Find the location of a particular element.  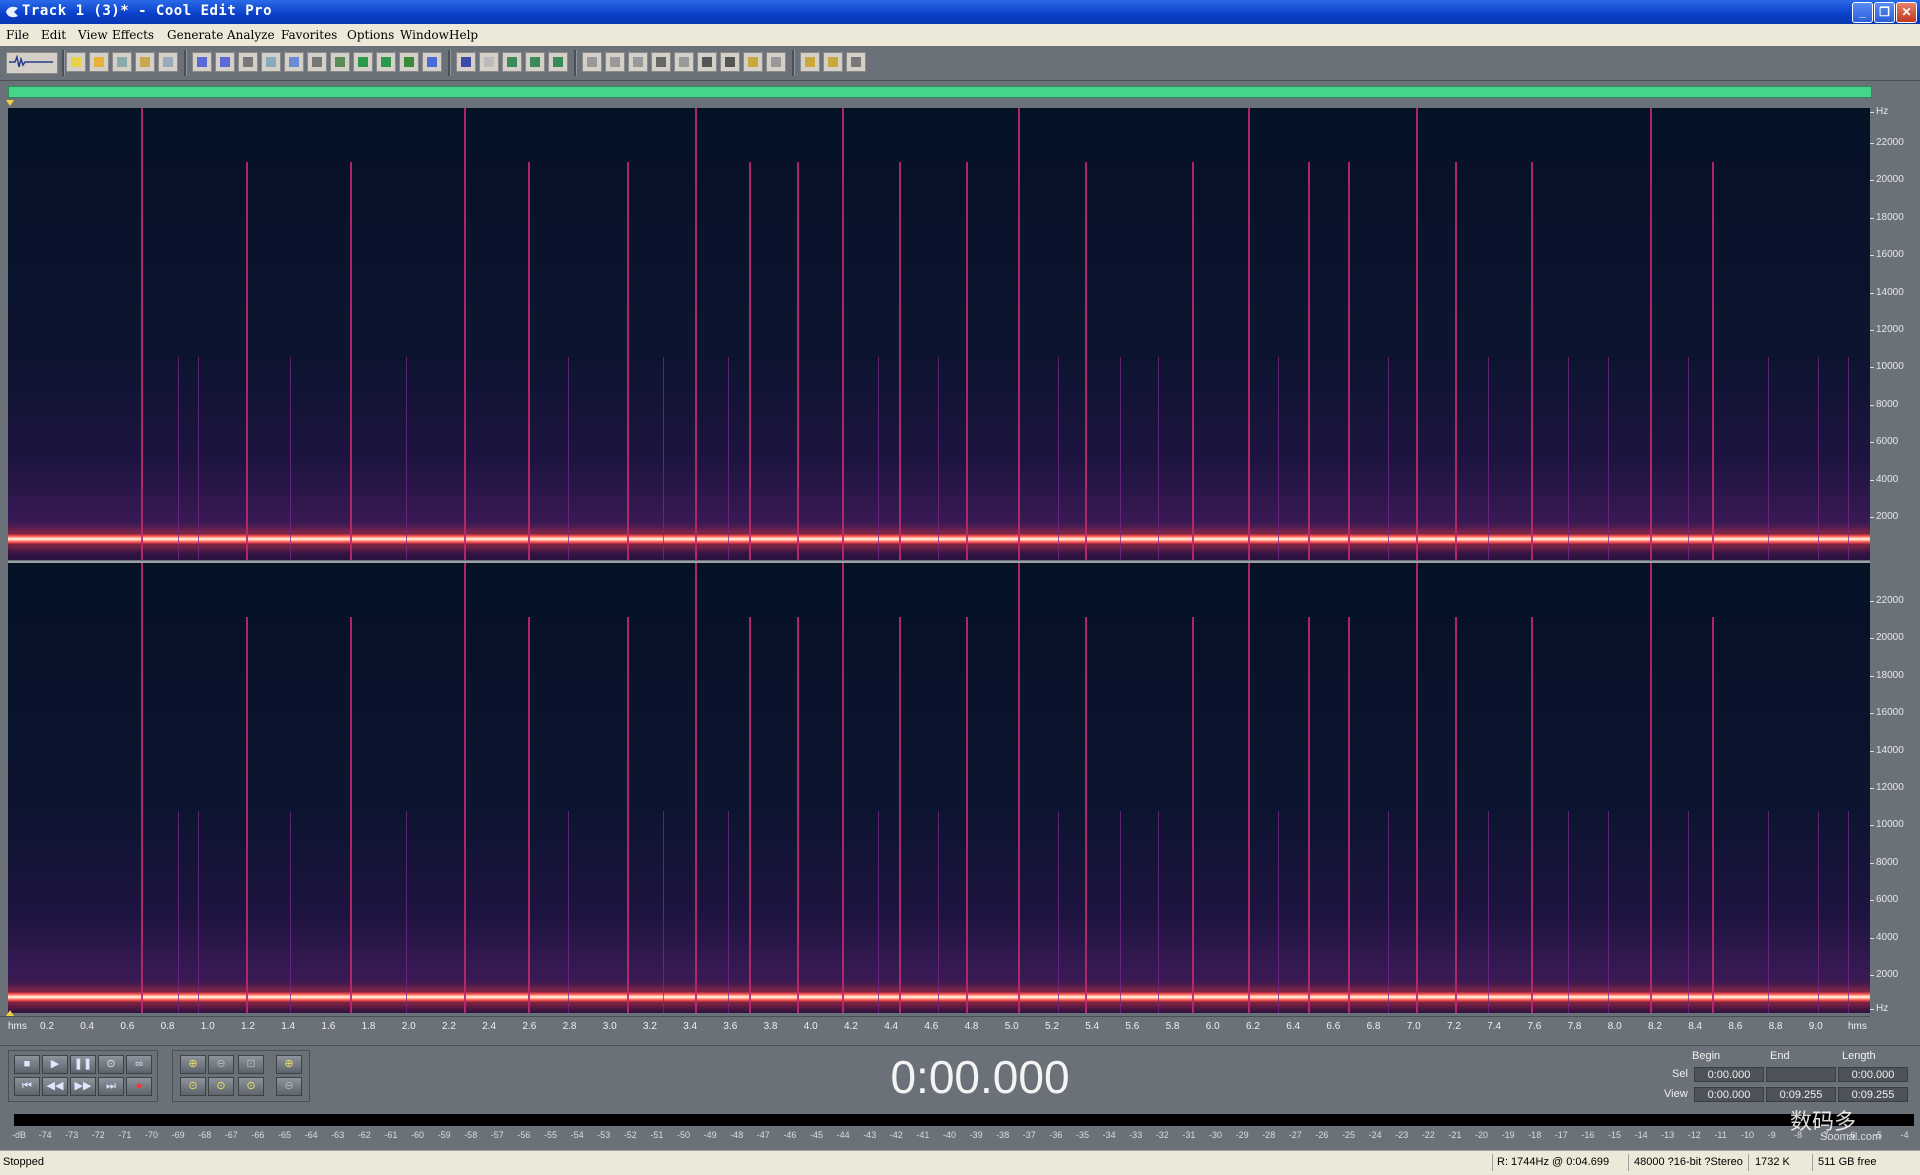

spectral-view-icon is located at coordinates (489, 62).